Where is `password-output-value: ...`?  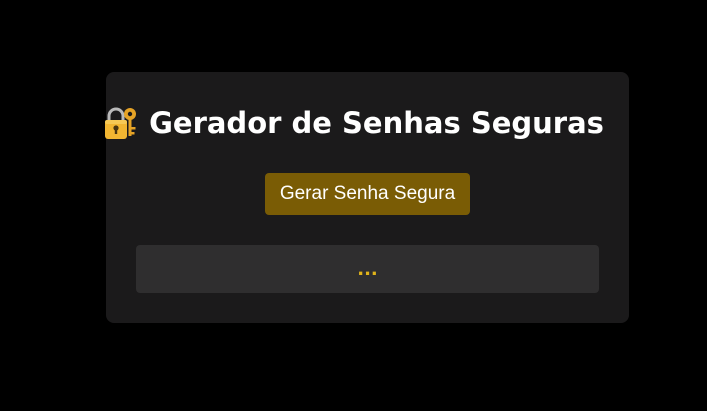
password-output-value: ... is located at coordinates (367, 269).